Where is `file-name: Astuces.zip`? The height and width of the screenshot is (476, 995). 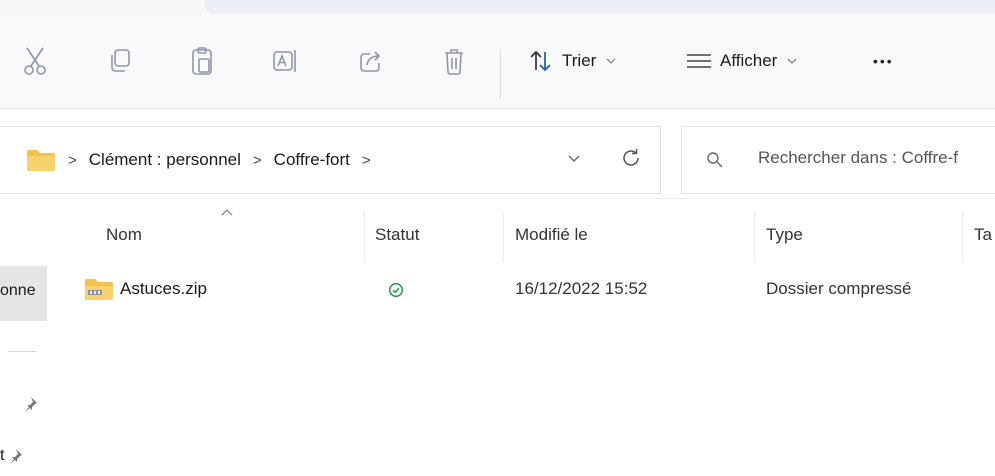 file-name: Astuces.zip is located at coordinates (163, 289).